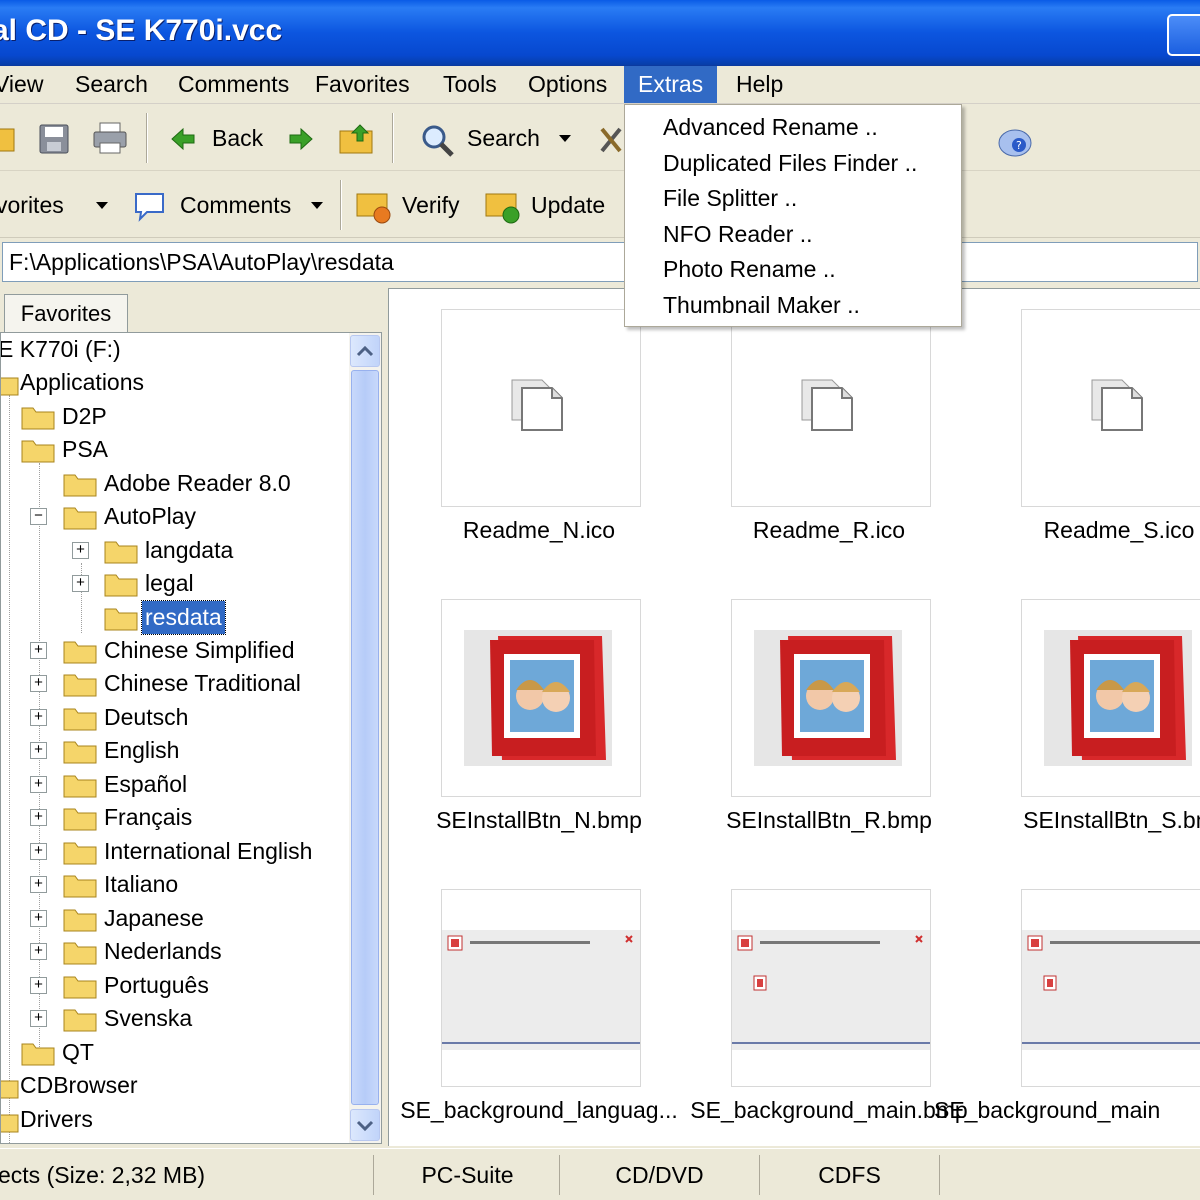  I want to click on tree-item-legal: legal, so click(150, 583).